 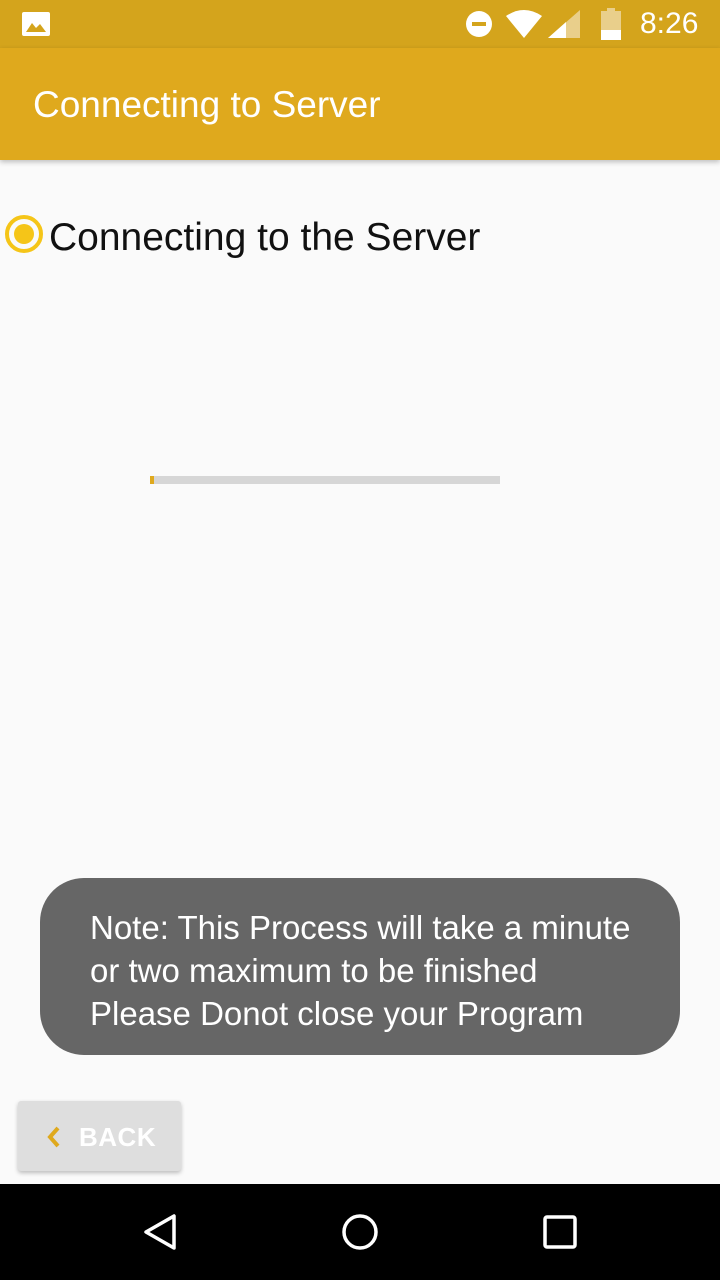 What do you see at coordinates (160, 1232) in the screenshot?
I see `nav-back-icon` at bounding box center [160, 1232].